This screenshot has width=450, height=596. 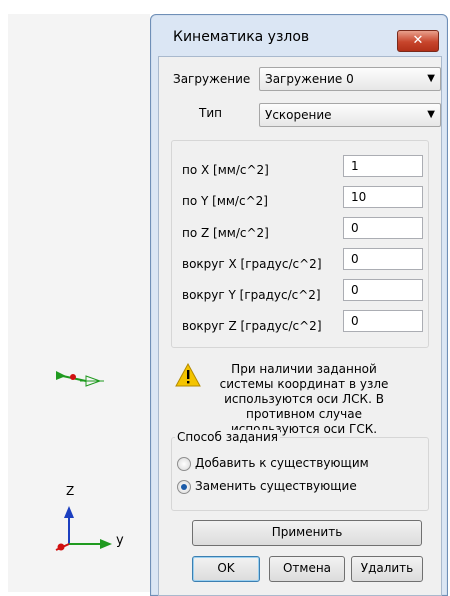 I want to click on close-icon: ✕, so click(x=418, y=40).